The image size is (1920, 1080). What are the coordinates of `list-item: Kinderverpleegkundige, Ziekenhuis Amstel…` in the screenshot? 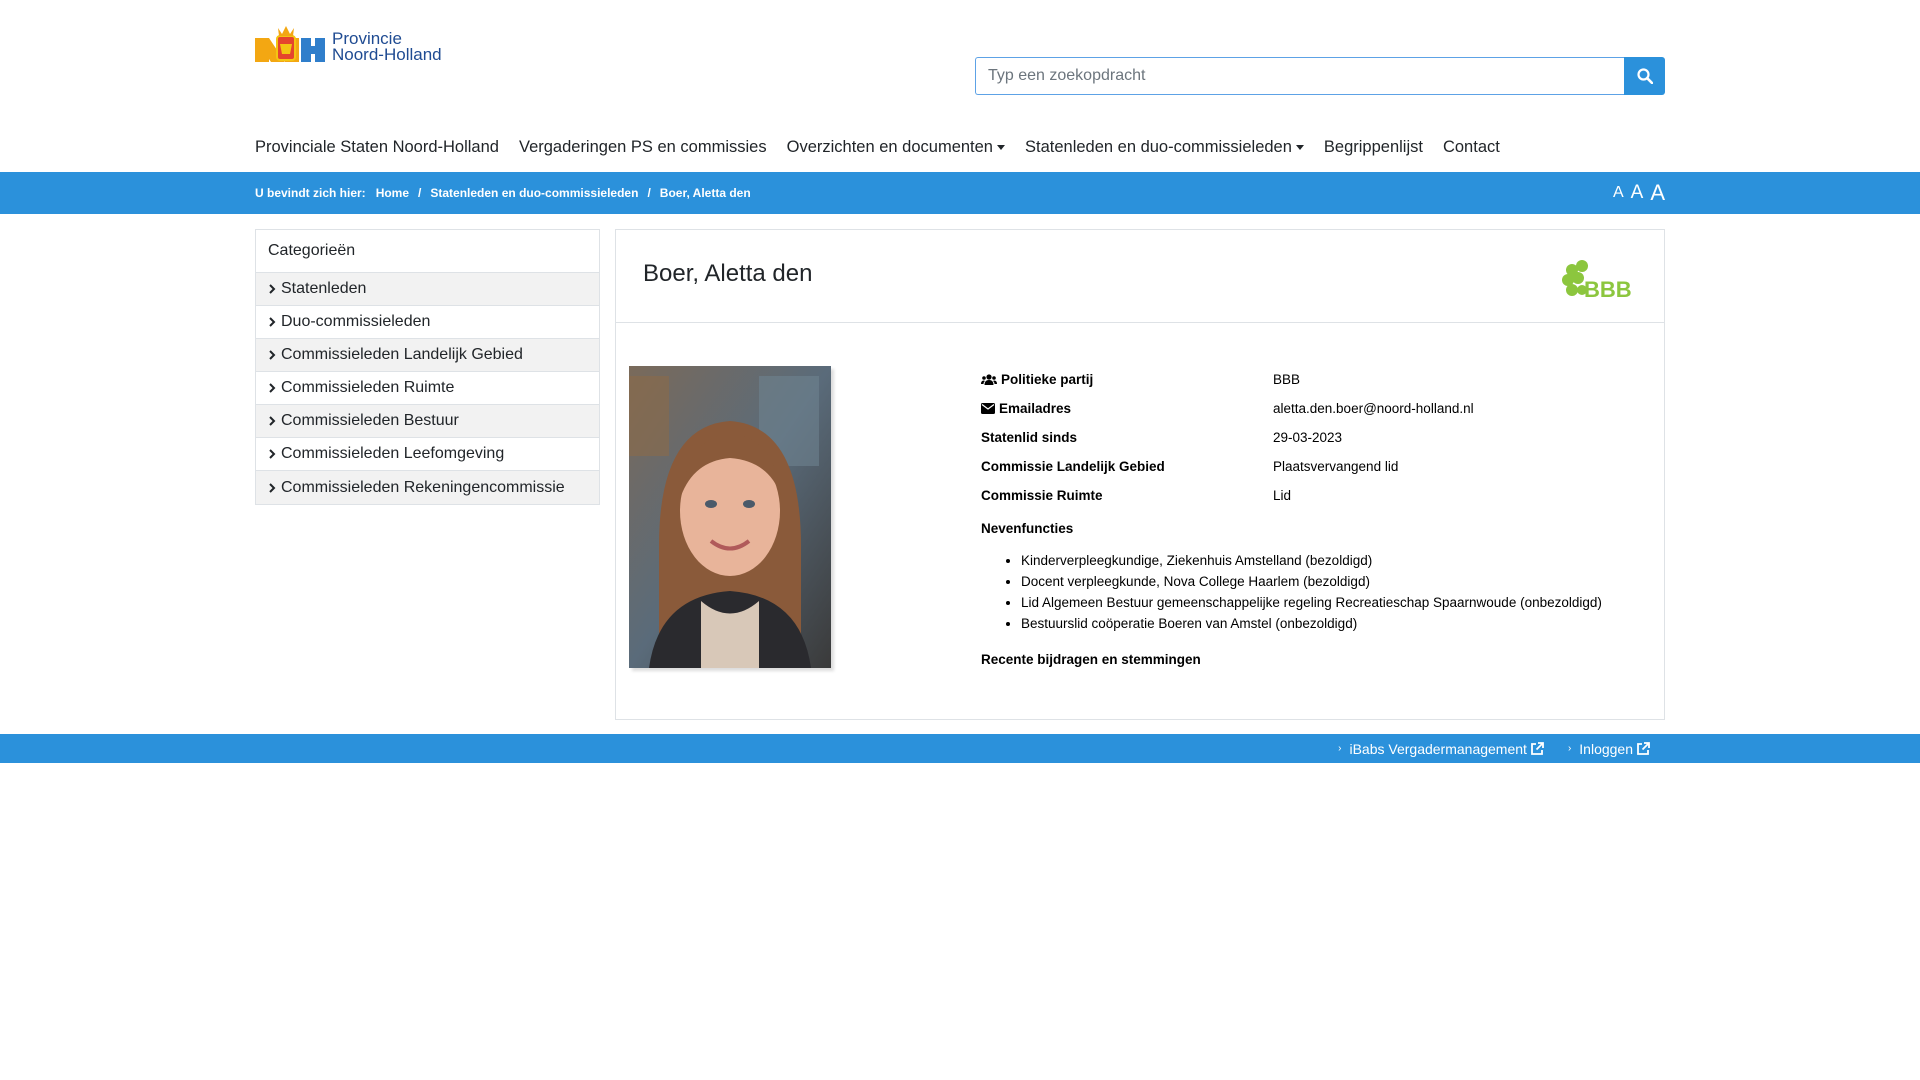 It's located at (1311, 560).